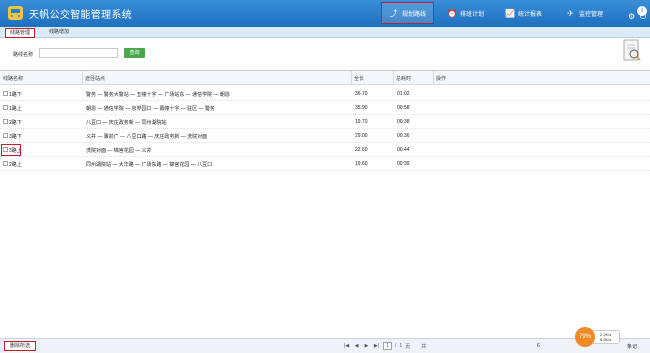 The height and width of the screenshot is (353, 650). What do you see at coordinates (13, 79) in the screenshot?
I see `col-route-name: 线路名称` at bounding box center [13, 79].